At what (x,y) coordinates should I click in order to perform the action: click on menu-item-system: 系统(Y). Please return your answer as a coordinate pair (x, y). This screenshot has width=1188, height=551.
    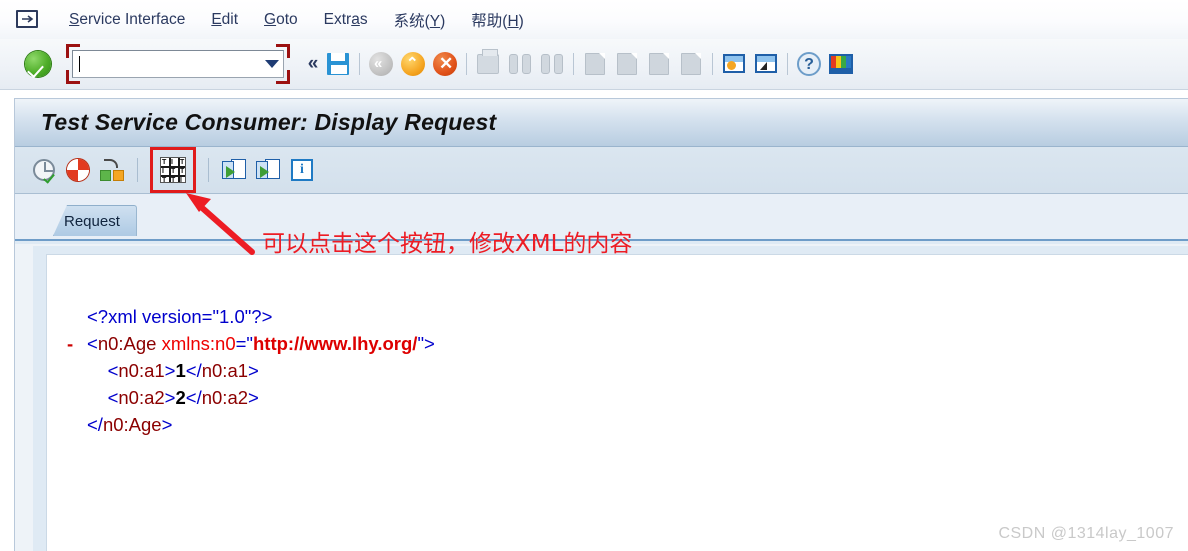
    Looking at the image, I should click on (420, 20).